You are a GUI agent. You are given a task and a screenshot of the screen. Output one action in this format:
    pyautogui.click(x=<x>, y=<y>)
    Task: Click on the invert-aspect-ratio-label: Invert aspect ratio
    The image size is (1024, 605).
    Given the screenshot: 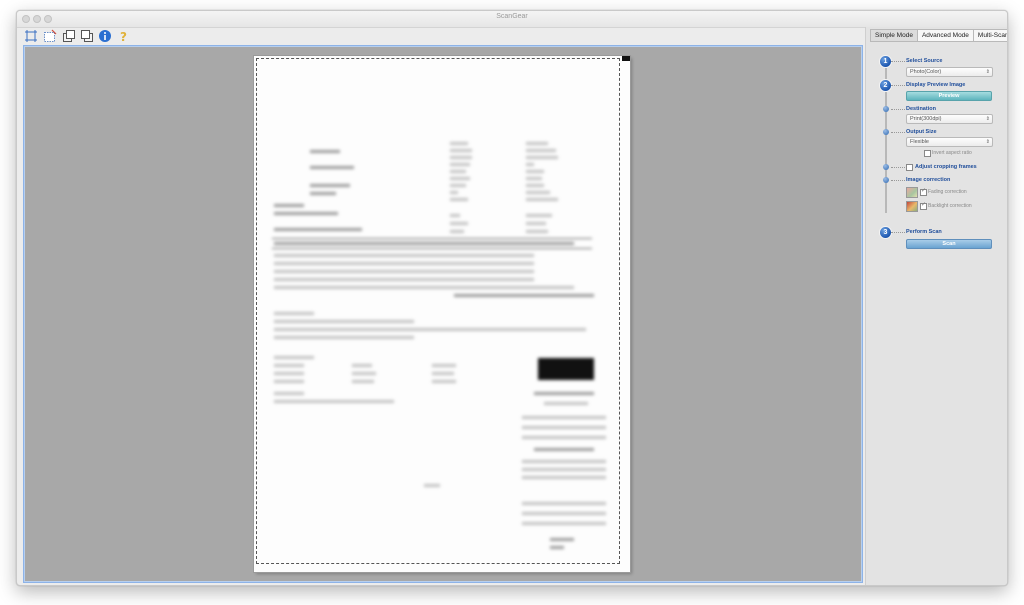 What is the action you would take?
    pyautogui.click(x=952, y=153)
    